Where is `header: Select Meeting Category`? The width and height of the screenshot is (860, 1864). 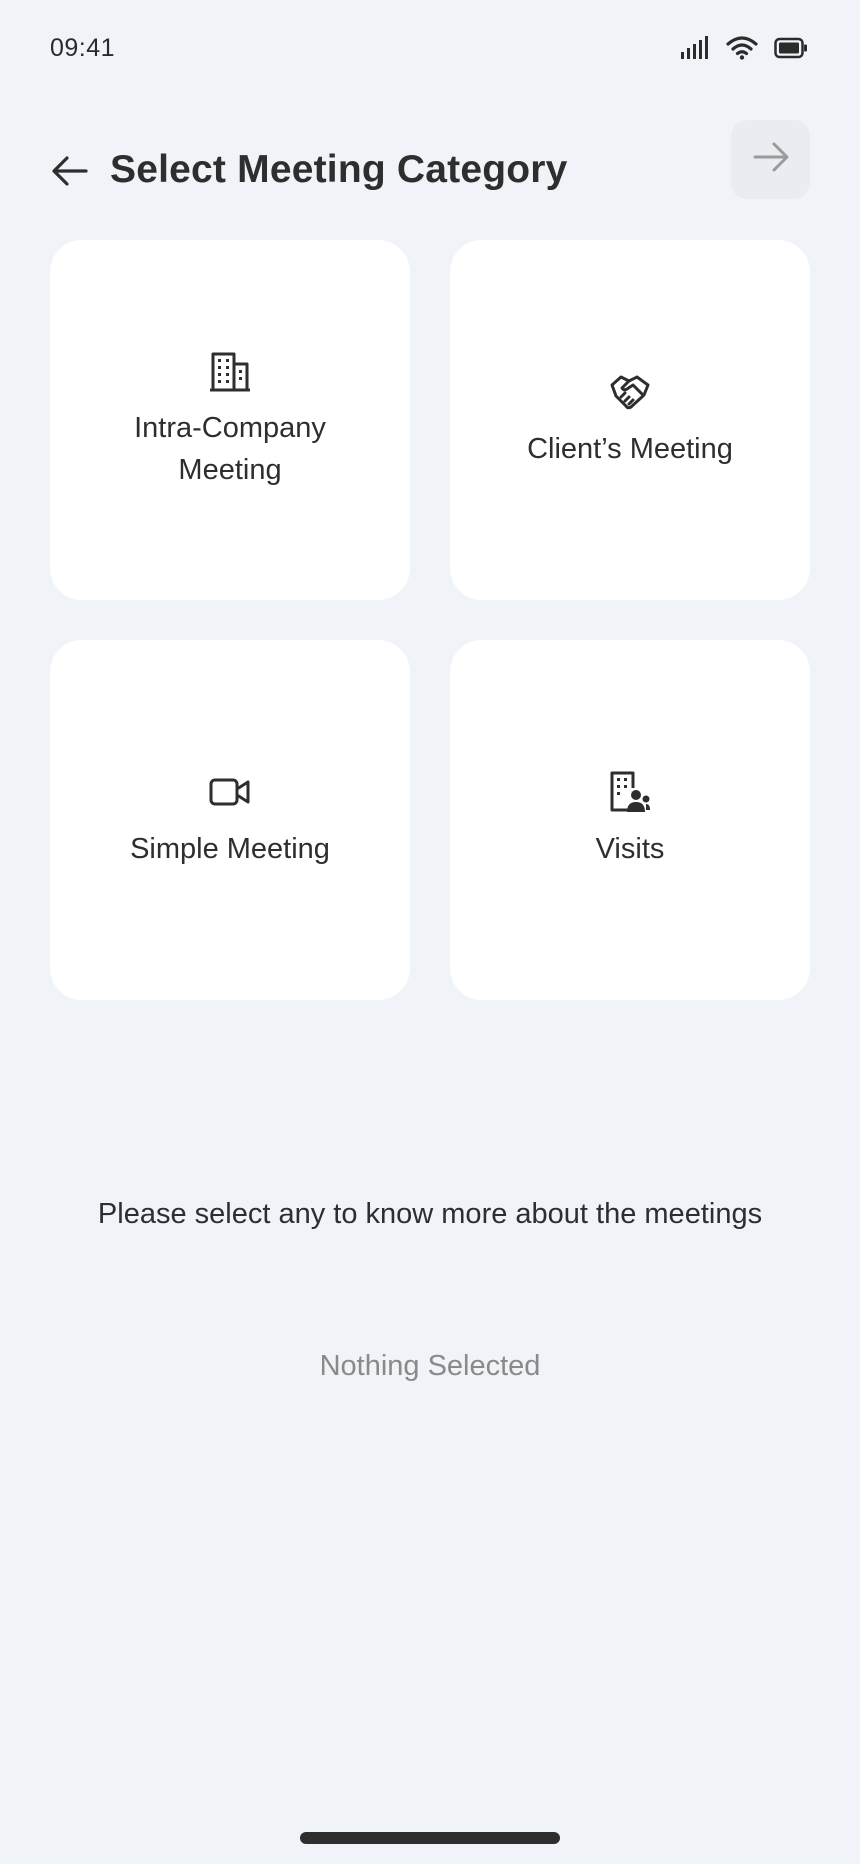 header: Select Meeting Category is located at coordinates (430, 173).